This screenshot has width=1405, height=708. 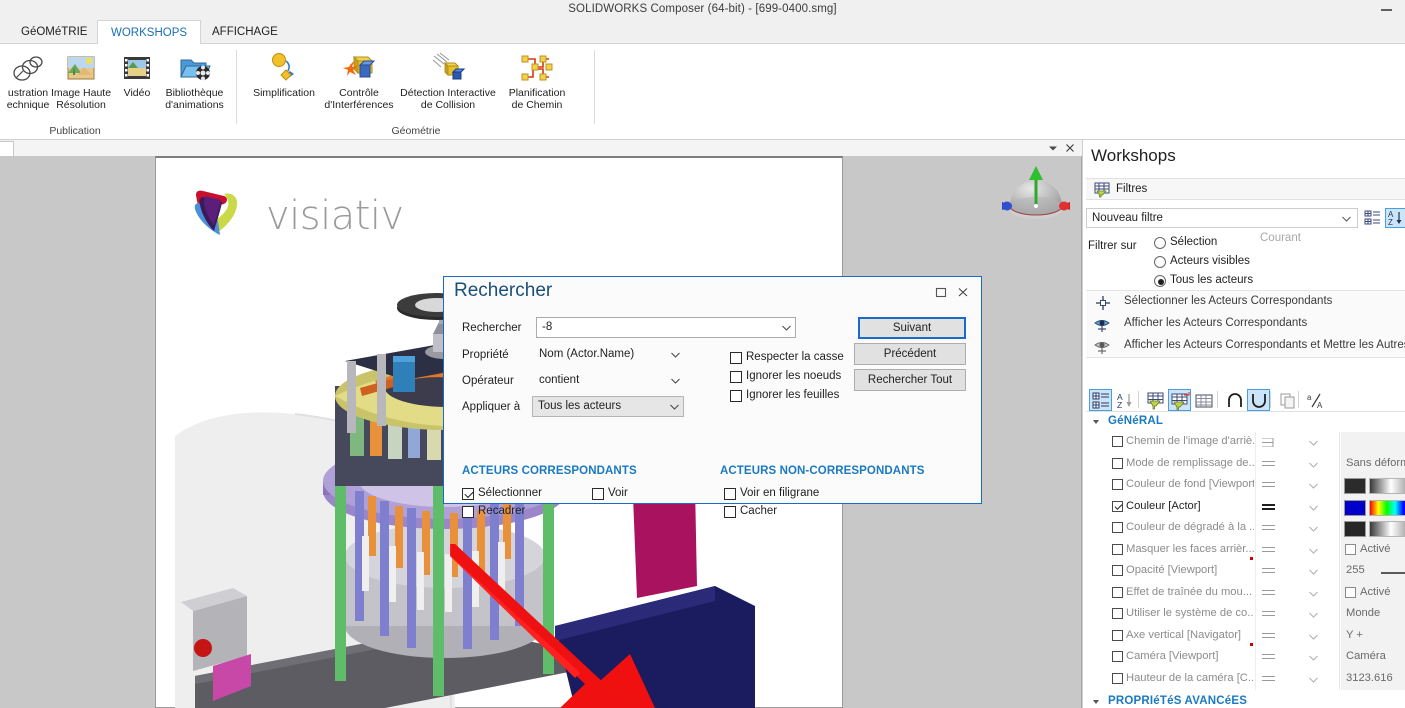 What do you see at coordinates (81, 84) in the screenshot?
I see `ribbon-button-high-res-image: Image Haute Résolution` at bounding box center [81, 84].